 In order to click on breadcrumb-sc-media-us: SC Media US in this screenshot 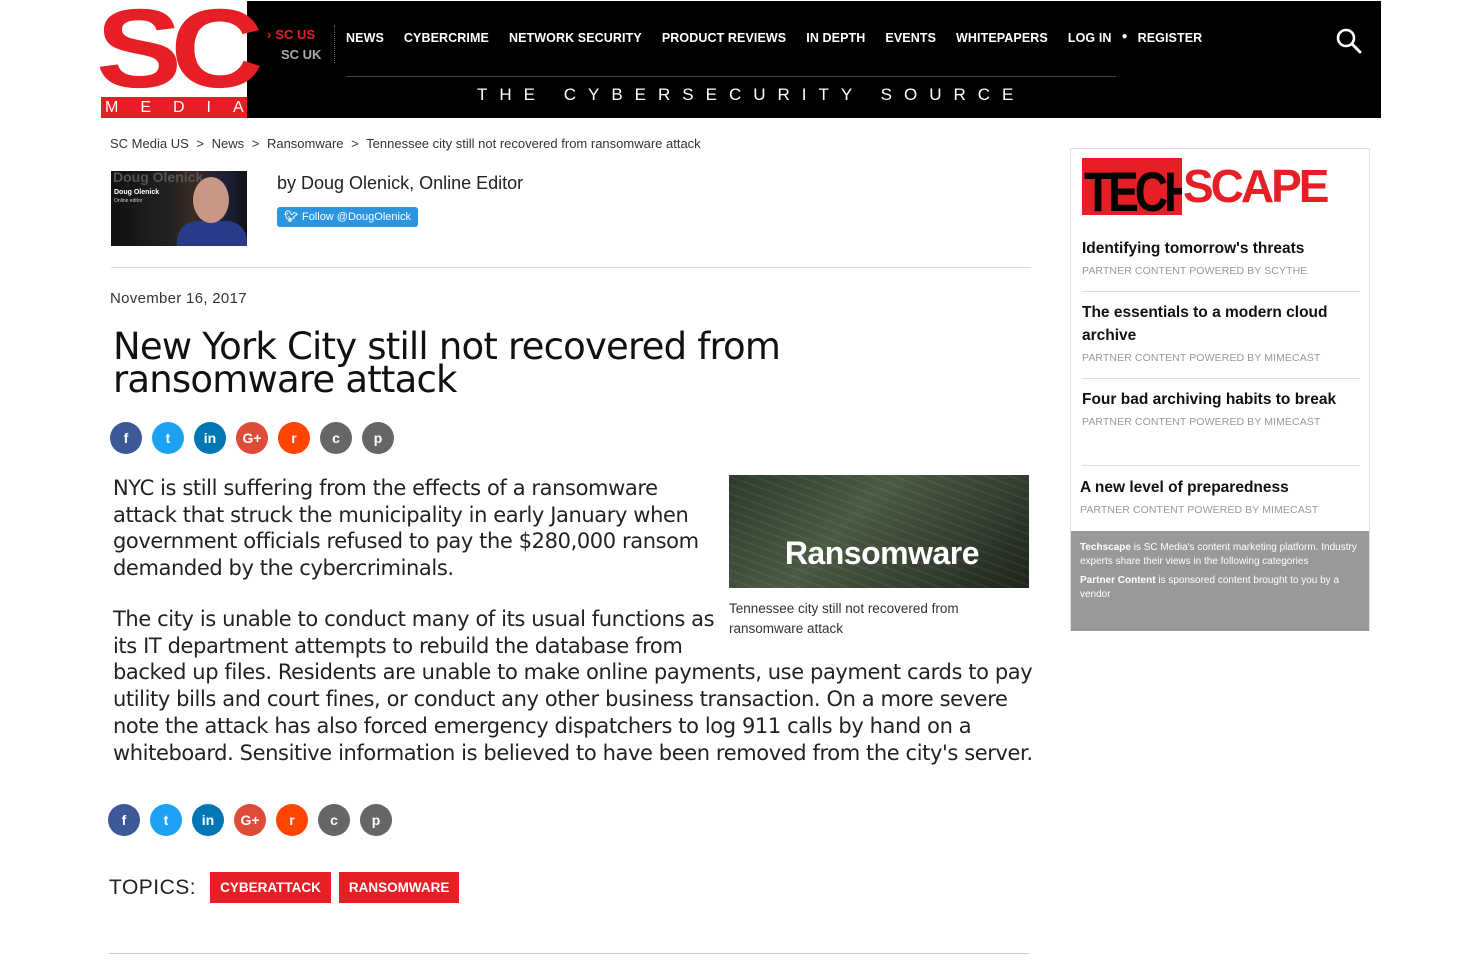, I will do `click(149, 143)`.